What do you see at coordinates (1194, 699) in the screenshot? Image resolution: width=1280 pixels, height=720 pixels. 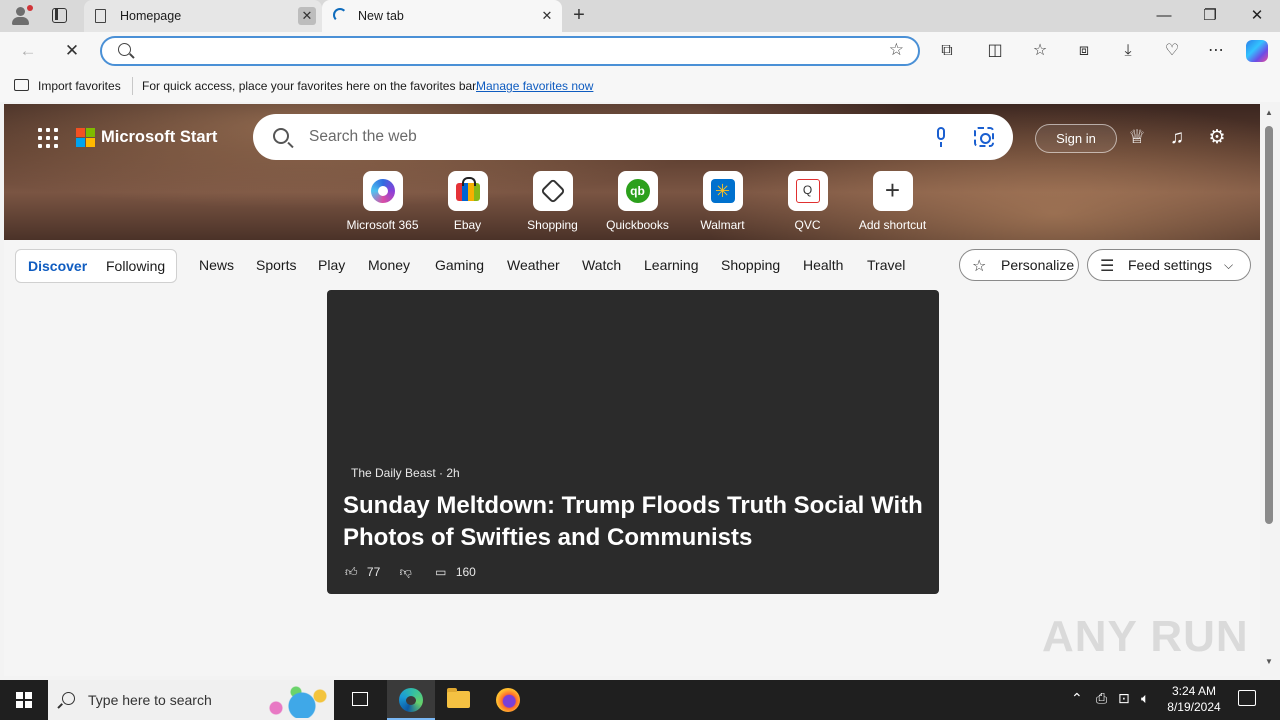 I see `system-clock: 3:24 AM 8/19/2024` at bounding box center [1194, 699].